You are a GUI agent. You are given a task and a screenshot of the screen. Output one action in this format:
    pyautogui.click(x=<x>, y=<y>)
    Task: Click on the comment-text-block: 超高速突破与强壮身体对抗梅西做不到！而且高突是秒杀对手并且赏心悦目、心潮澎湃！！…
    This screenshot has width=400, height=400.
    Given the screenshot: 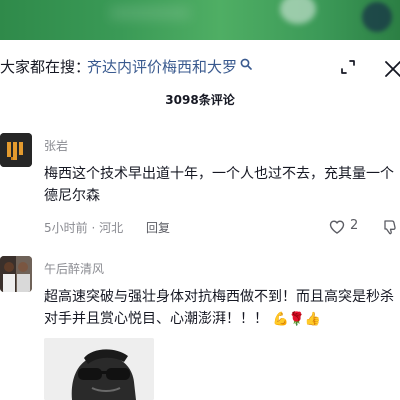 What is the action you would take?
    pyautogui.click(x=221, y=308)
    